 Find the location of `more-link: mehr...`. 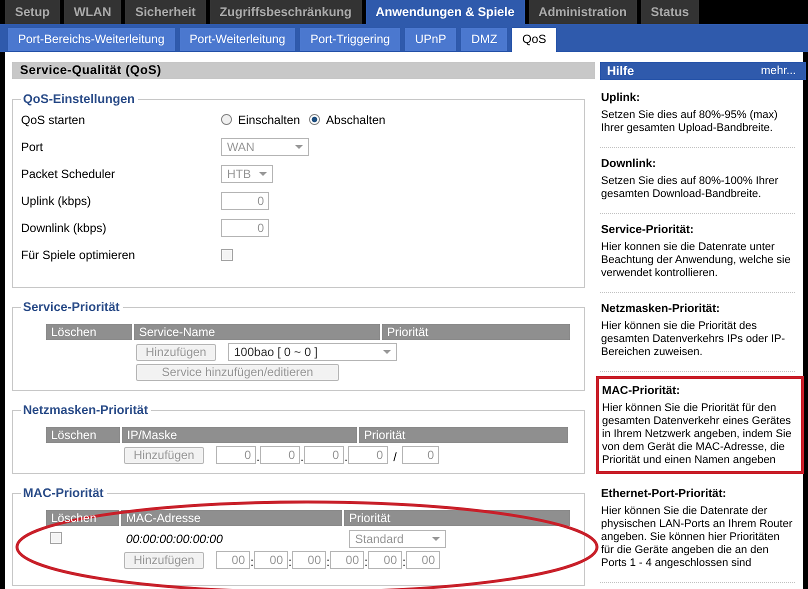

more-link: mehr... is located at coordinates (778, 71).